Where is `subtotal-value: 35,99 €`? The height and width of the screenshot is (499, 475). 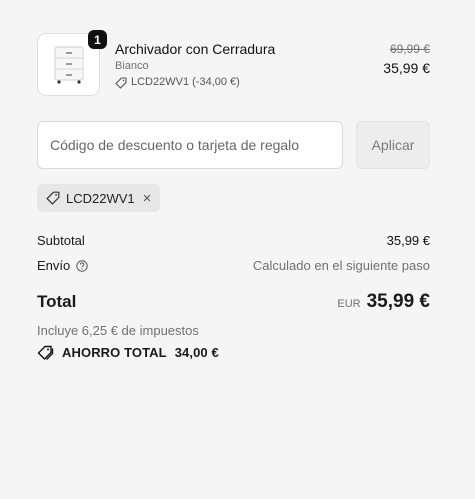
subtotal-value: 35,99 € is located at coordinates (408, 240).